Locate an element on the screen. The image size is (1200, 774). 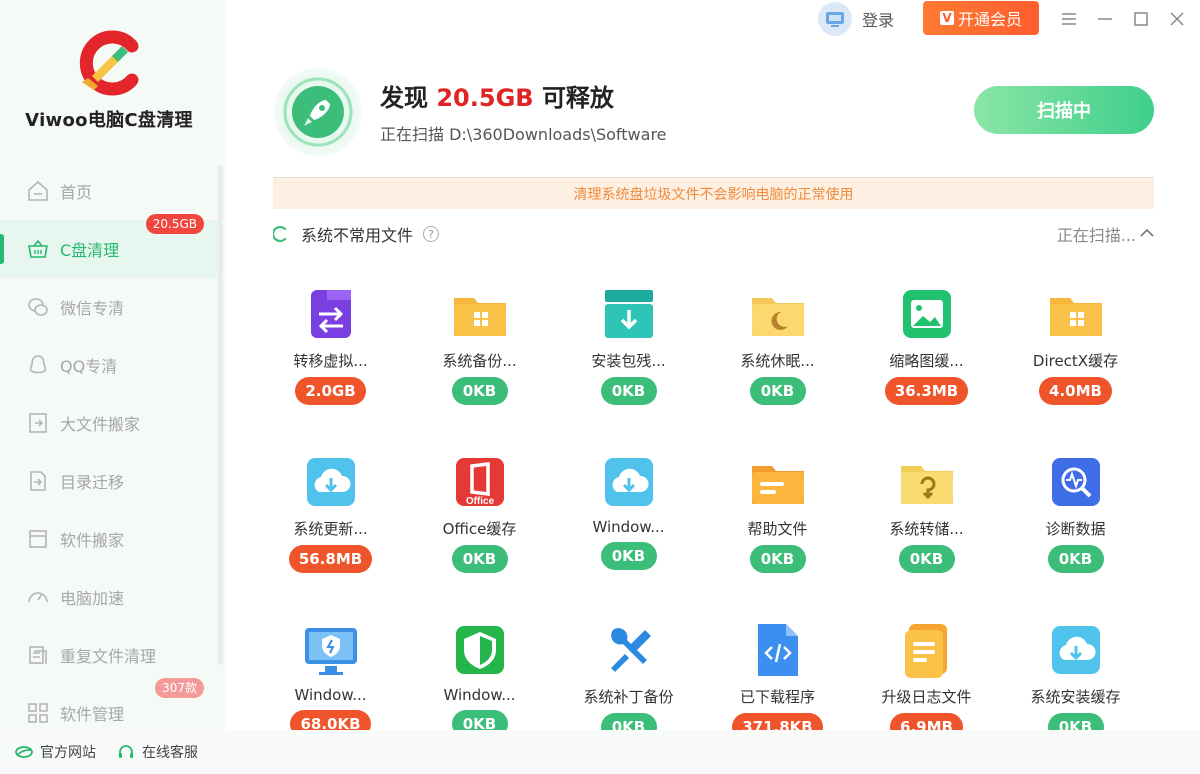
globe-icon is located at coordinates (24, 752).